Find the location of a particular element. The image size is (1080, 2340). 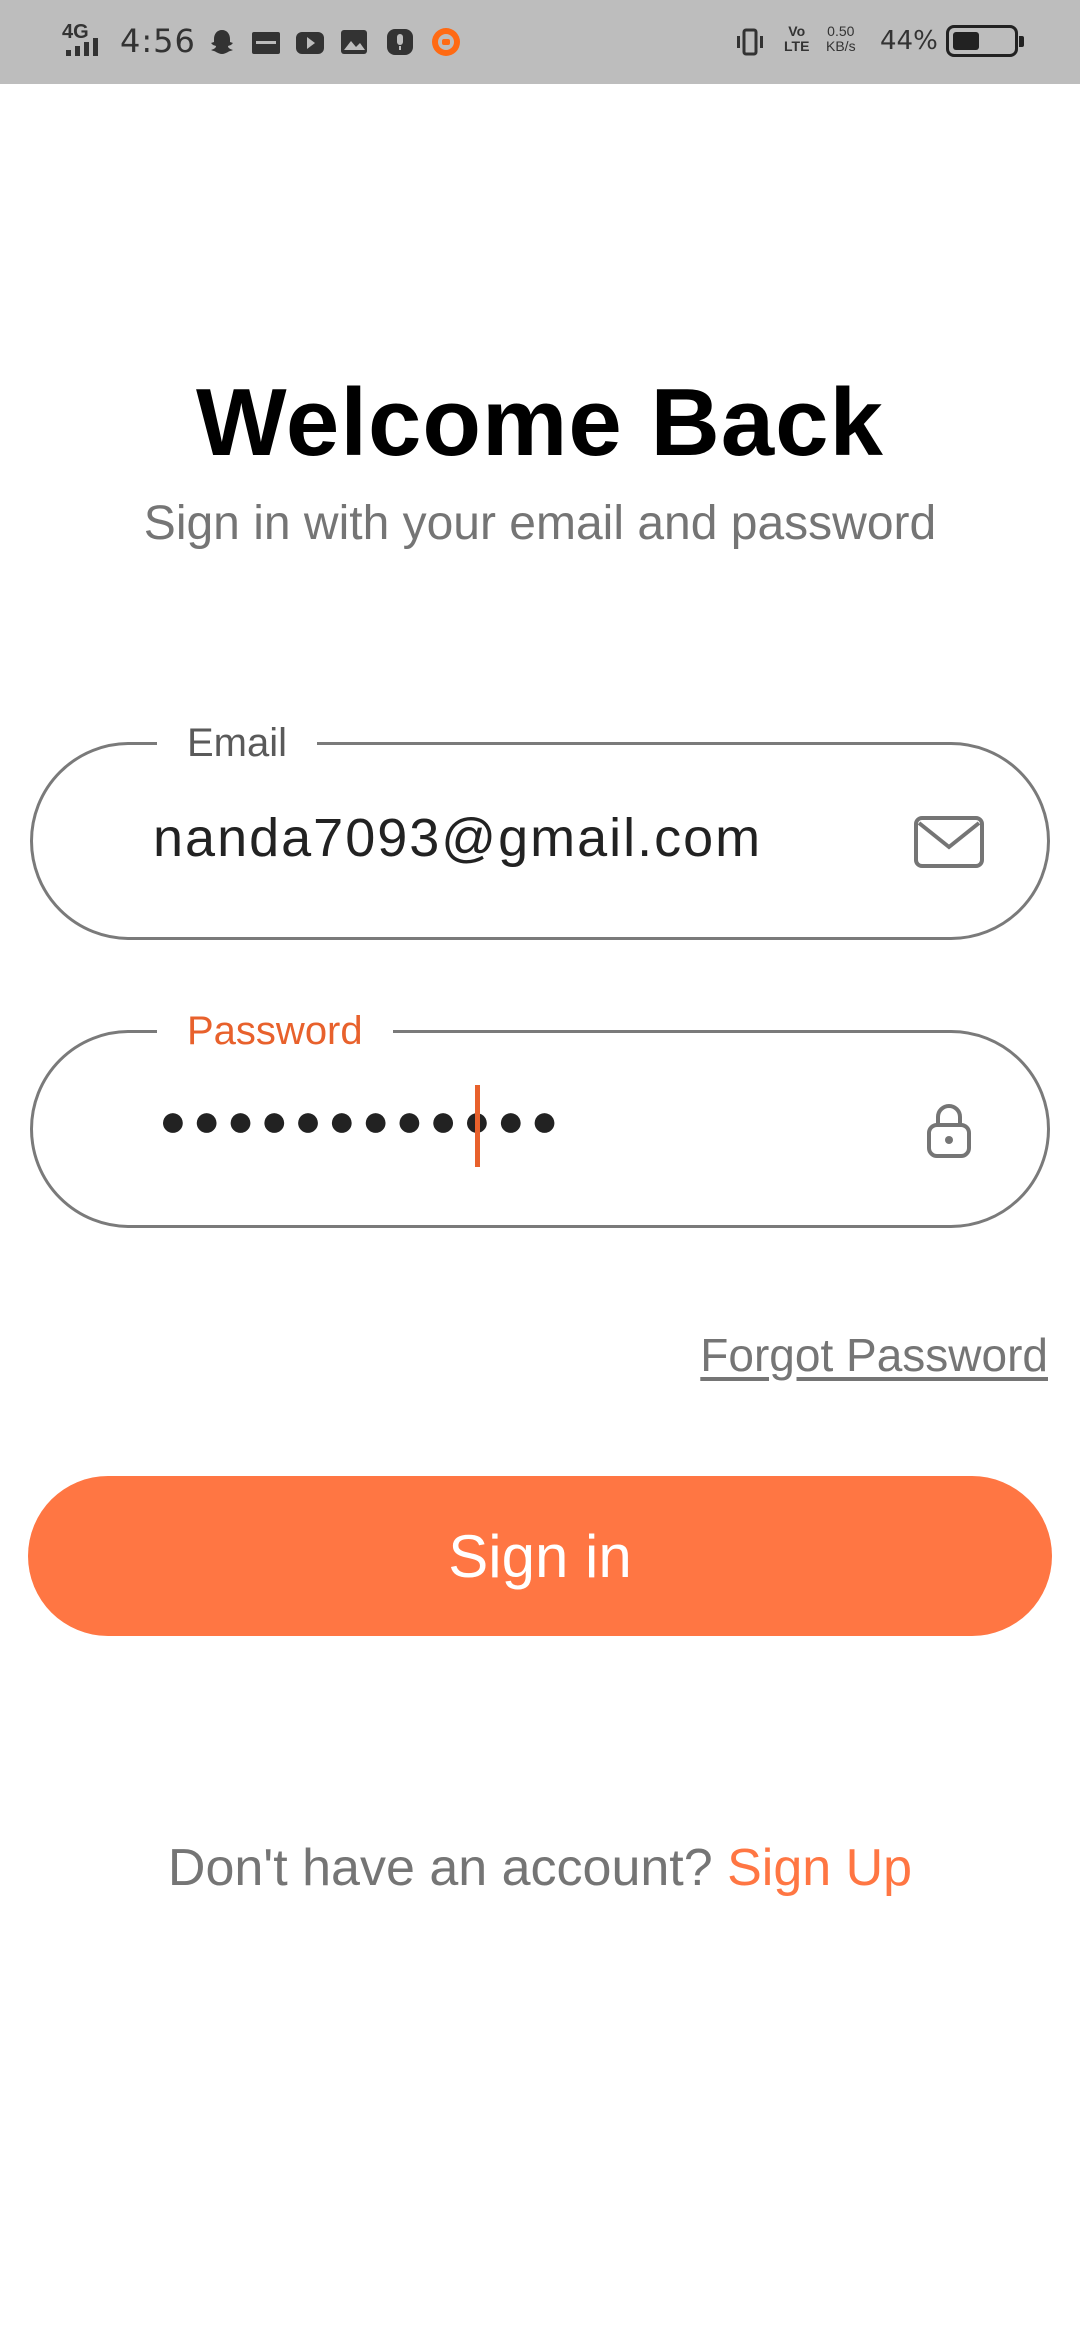

password-field: Password ●●●●●●●●●●●● is located at coordinates (540, 1114).